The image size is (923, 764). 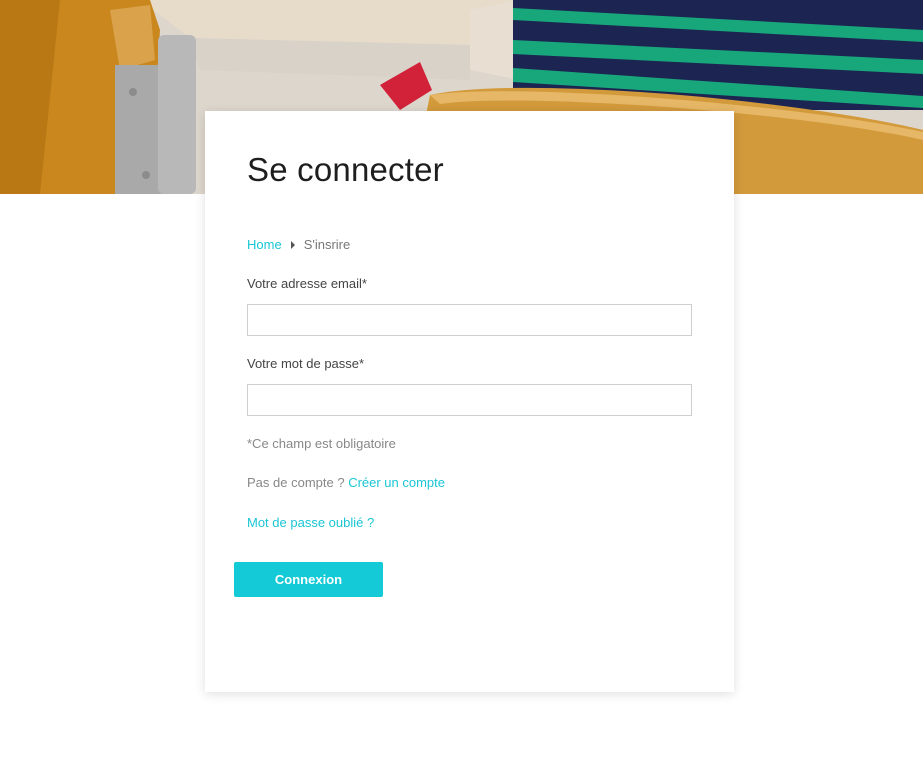 I want to click on breadcrumb-current: S'insrire, so click(x=327, y=244).